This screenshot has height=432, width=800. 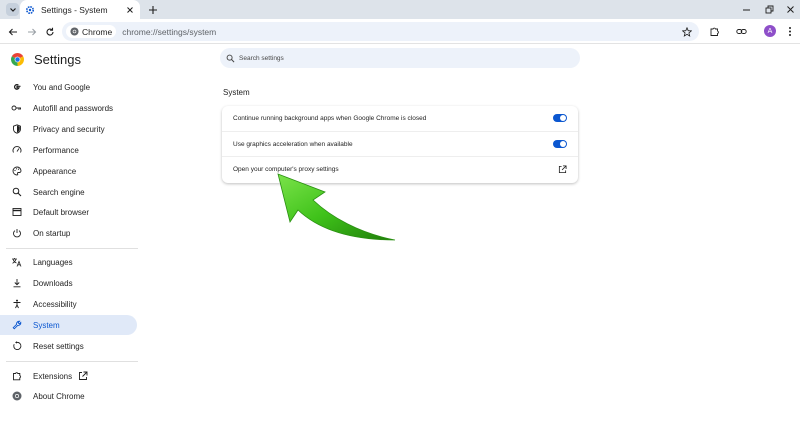 What do you see at coordinates (59, 396) in the screenshot?
I see `sidebar-item-label: About Chrome` at bounding box center [59, 396].